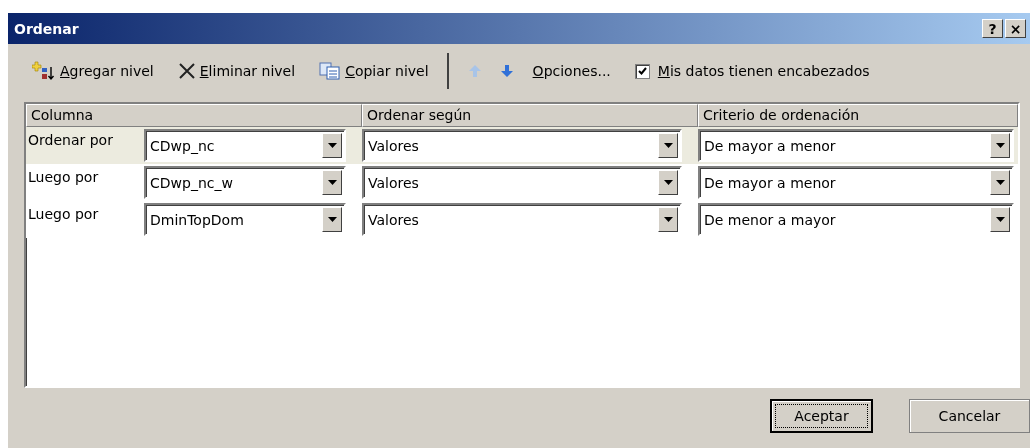 Image resolution: width=1030 pixels, height=448 pixels. I want to click on copy-icon, so click(330, 71).